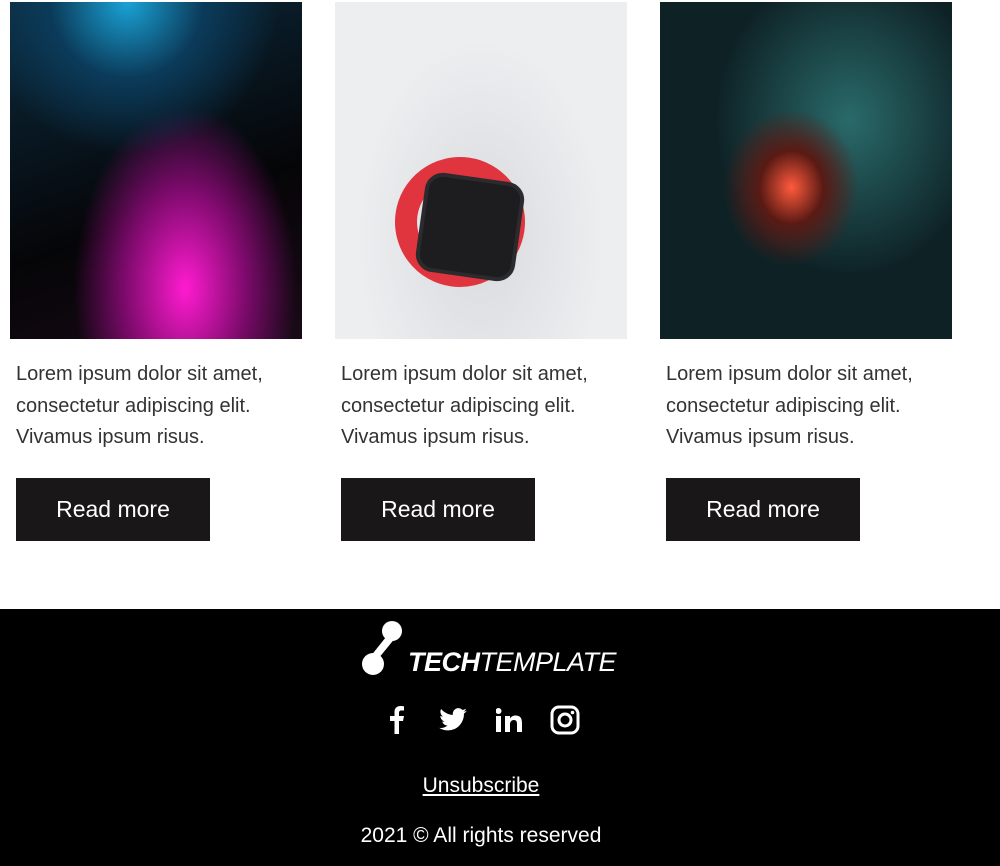  I want to click on copyright-text: 2021 © All rights reserved, so click(481, 835).